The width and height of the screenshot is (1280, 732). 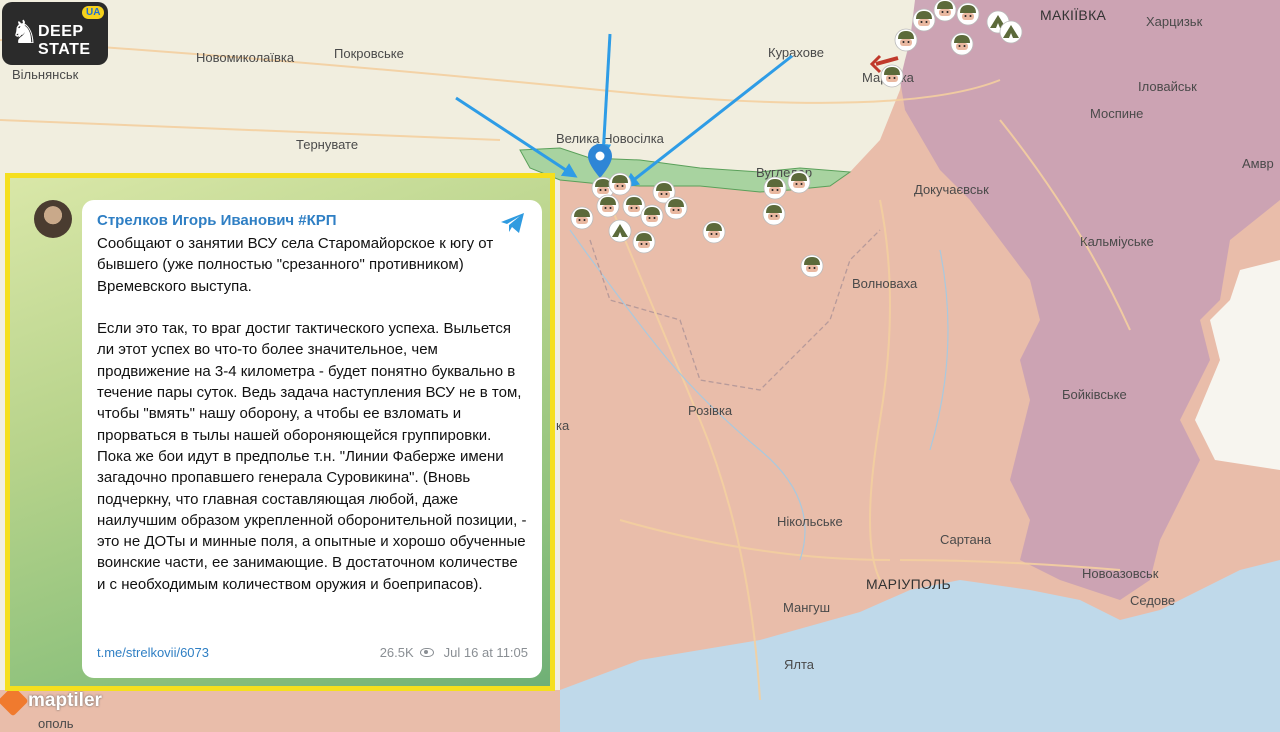 What do you see at coordinates (93, 12) in the screenshot?
I see `ua-badge: UA` at bounding box center [93, 12].